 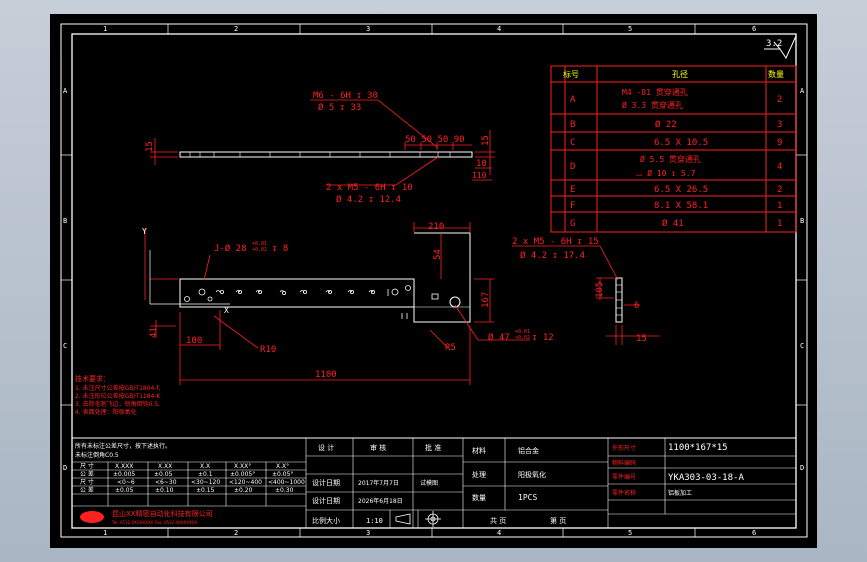 What do you see at coordinates (164, 490) in the screenshot?
I see `tol-r2c2: ±0.10` at bounding box center [164, 490].